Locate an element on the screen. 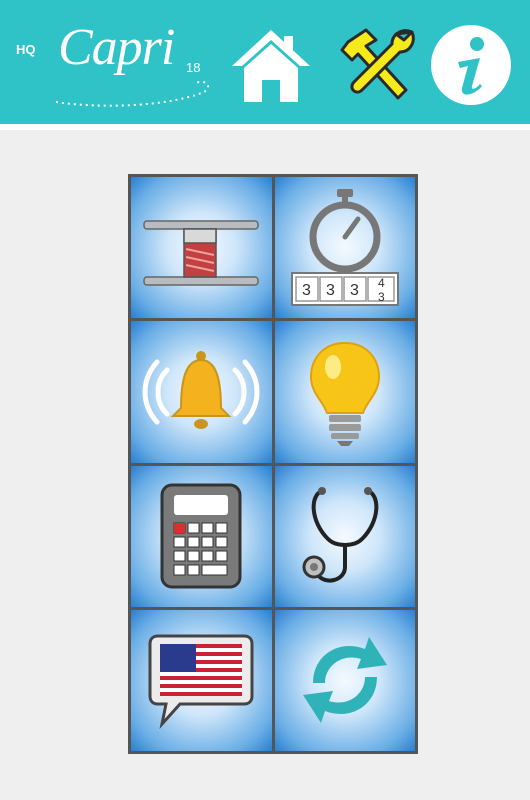  home-button is located at coordinates (271, 65).